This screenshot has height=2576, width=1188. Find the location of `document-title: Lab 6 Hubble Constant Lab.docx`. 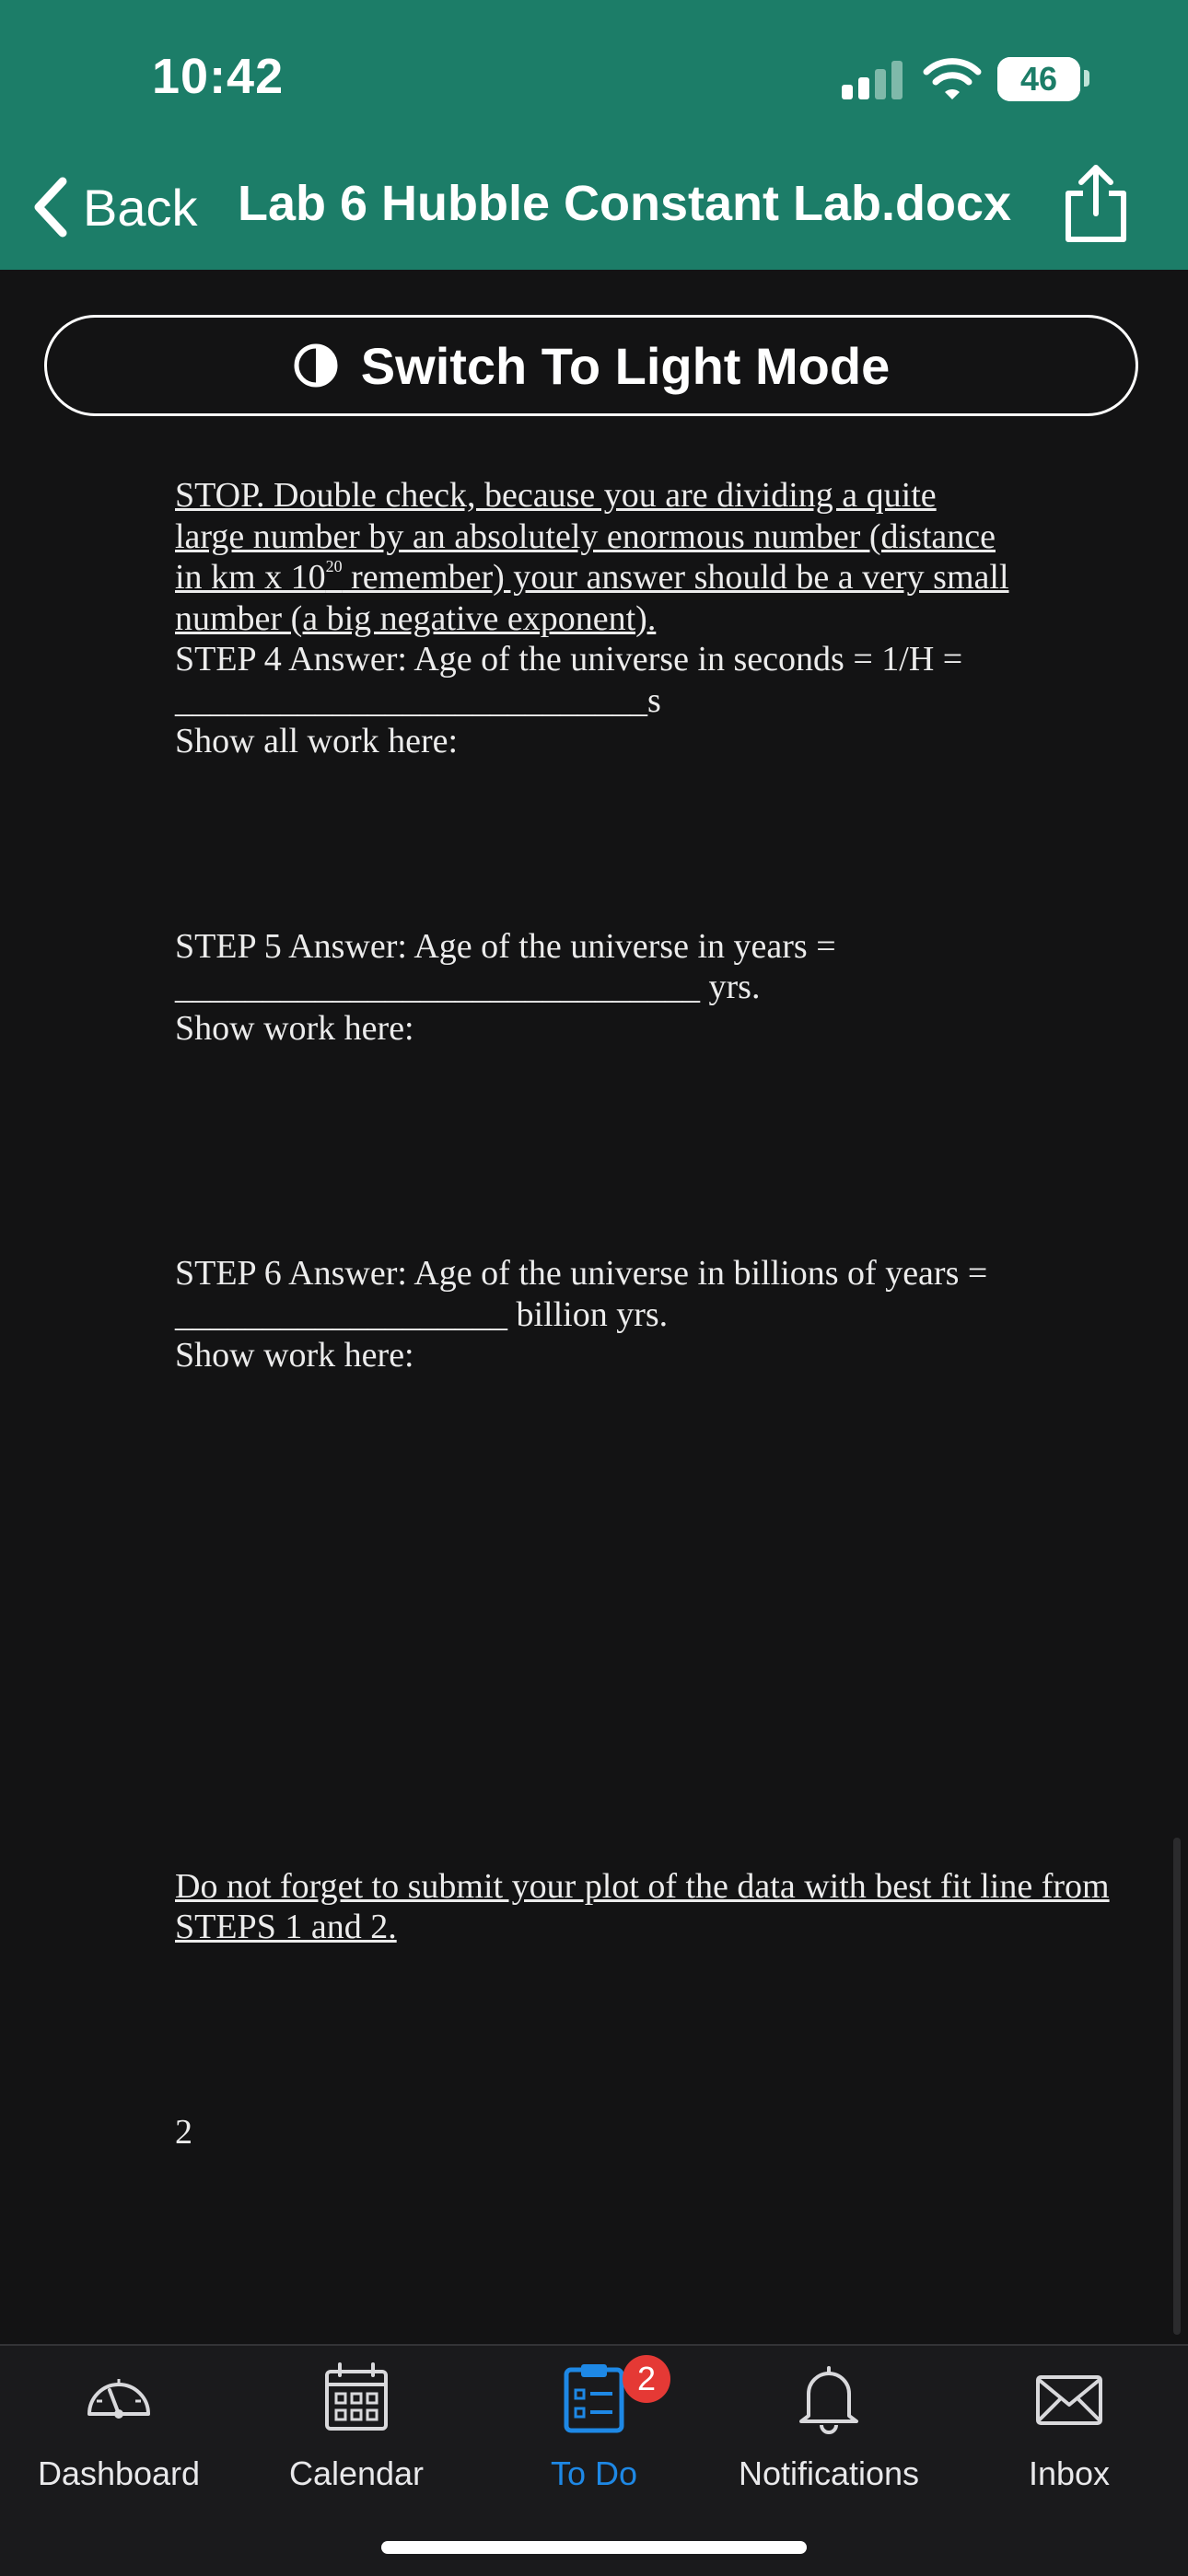

document-title: Lab 6 Hubble Constant Lab.docx is located at coordinates (625, 203).